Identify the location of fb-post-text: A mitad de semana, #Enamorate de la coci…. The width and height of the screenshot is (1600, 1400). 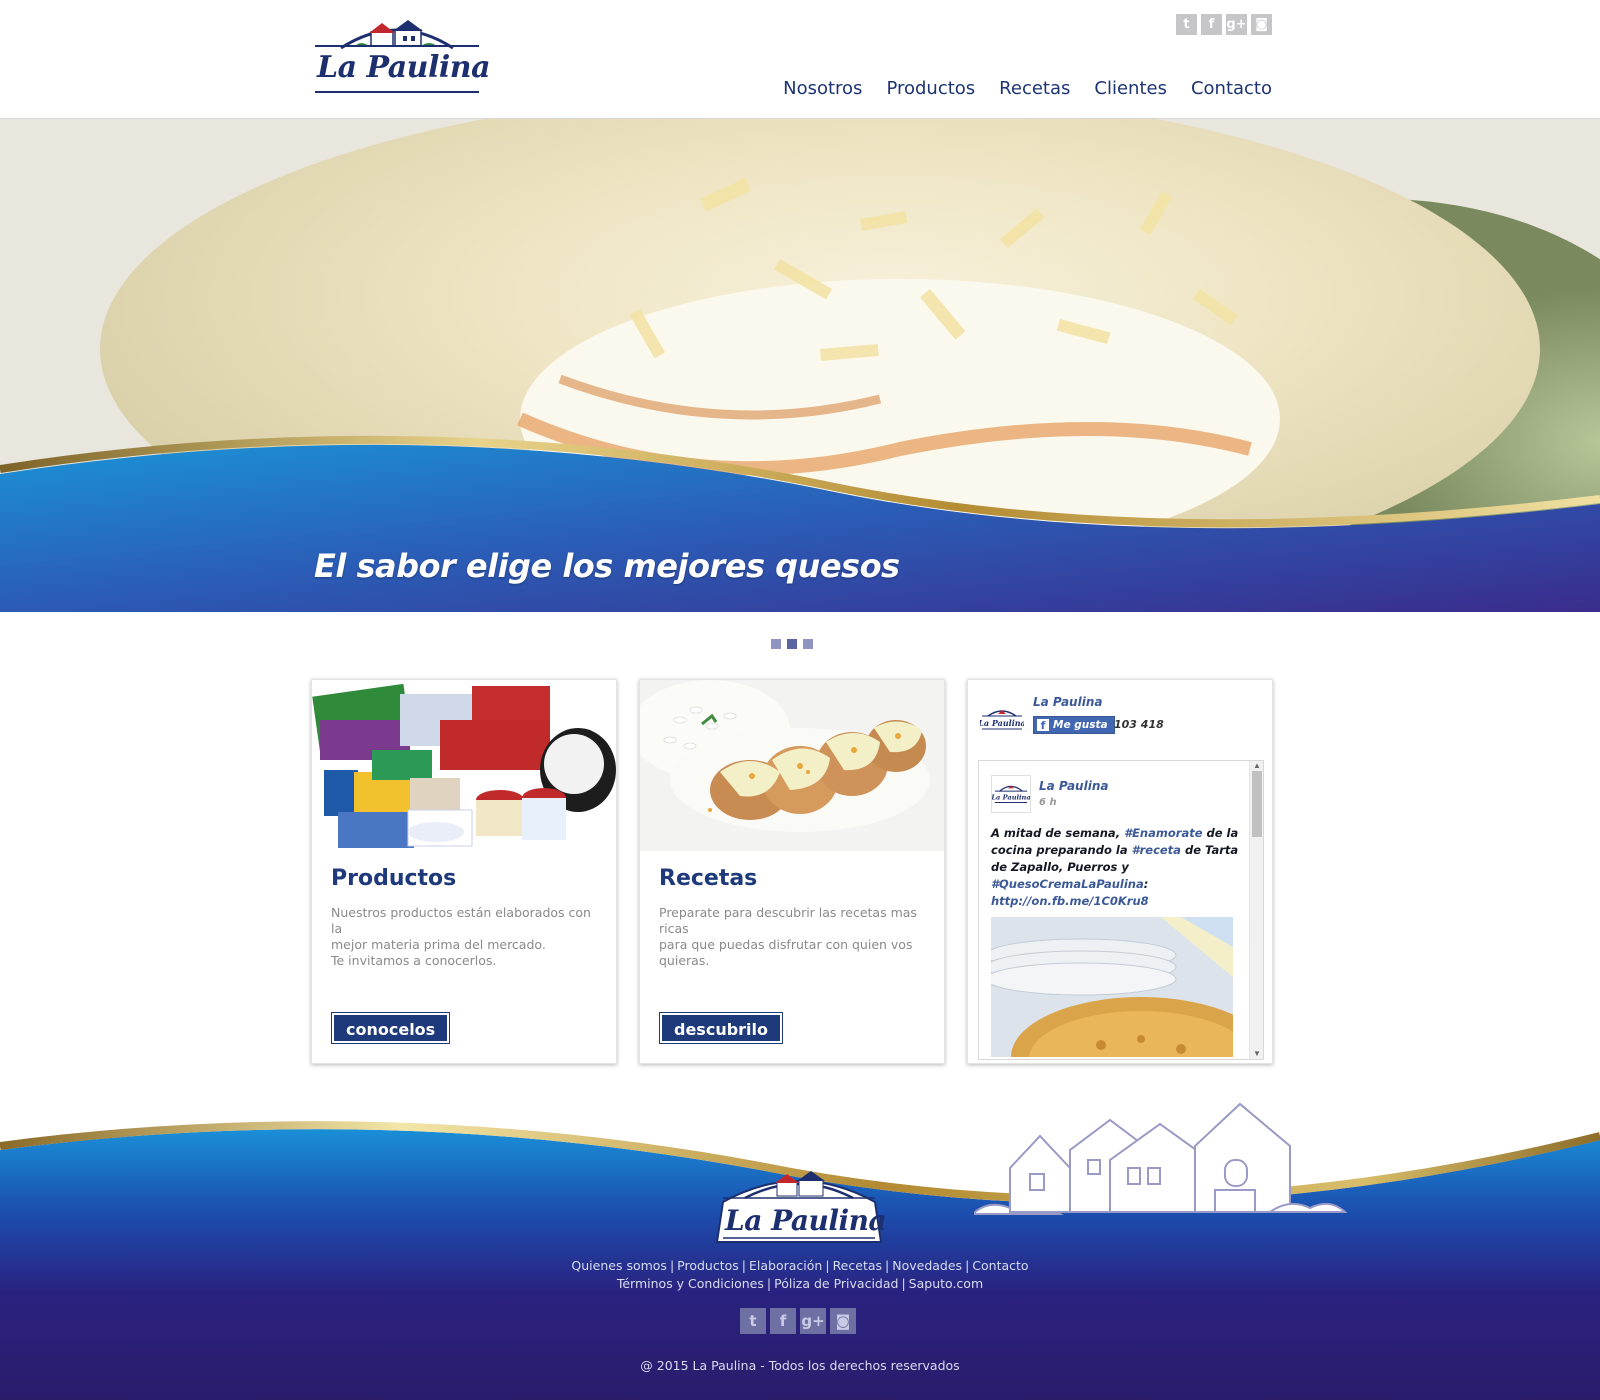
(1116, 867).